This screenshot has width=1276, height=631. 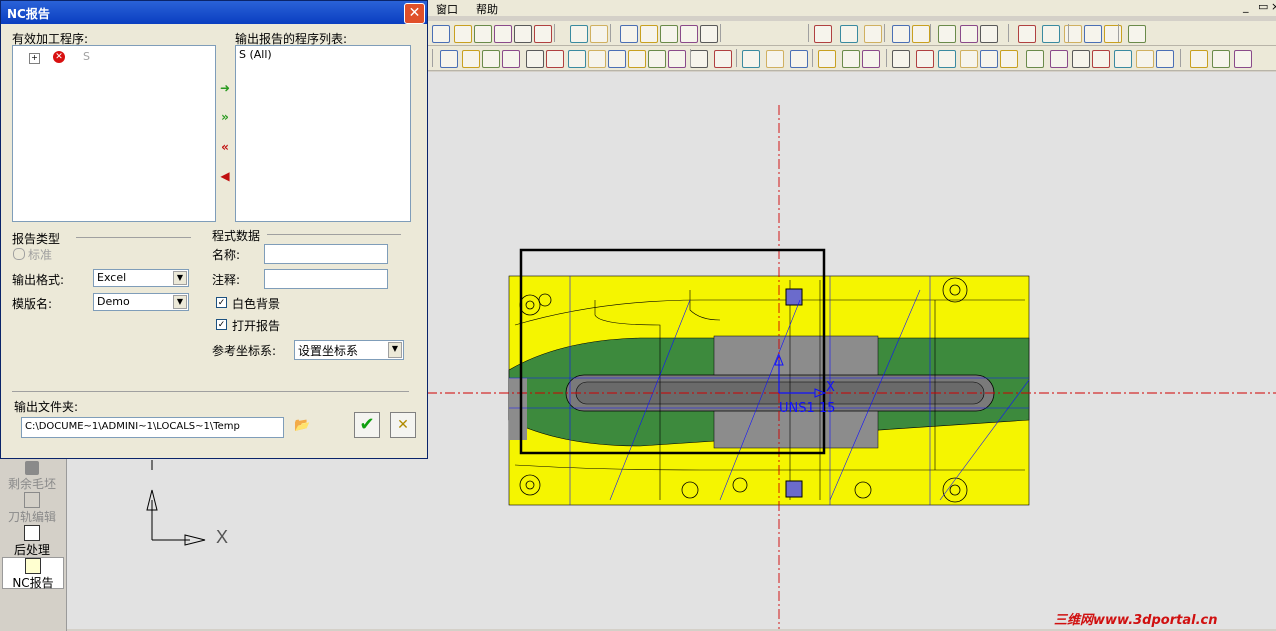 I want to click on post-process-icon, so click(x=32, y=533).